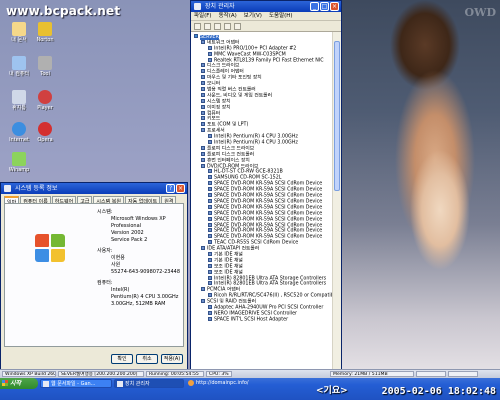 Image resolution: width=500 pixels, height=400 pixels. What do you see at coordinates (63, 11) in the screenshot?
I see `site-watermark: www.bcpack.net` at bounding box center [63, 11].